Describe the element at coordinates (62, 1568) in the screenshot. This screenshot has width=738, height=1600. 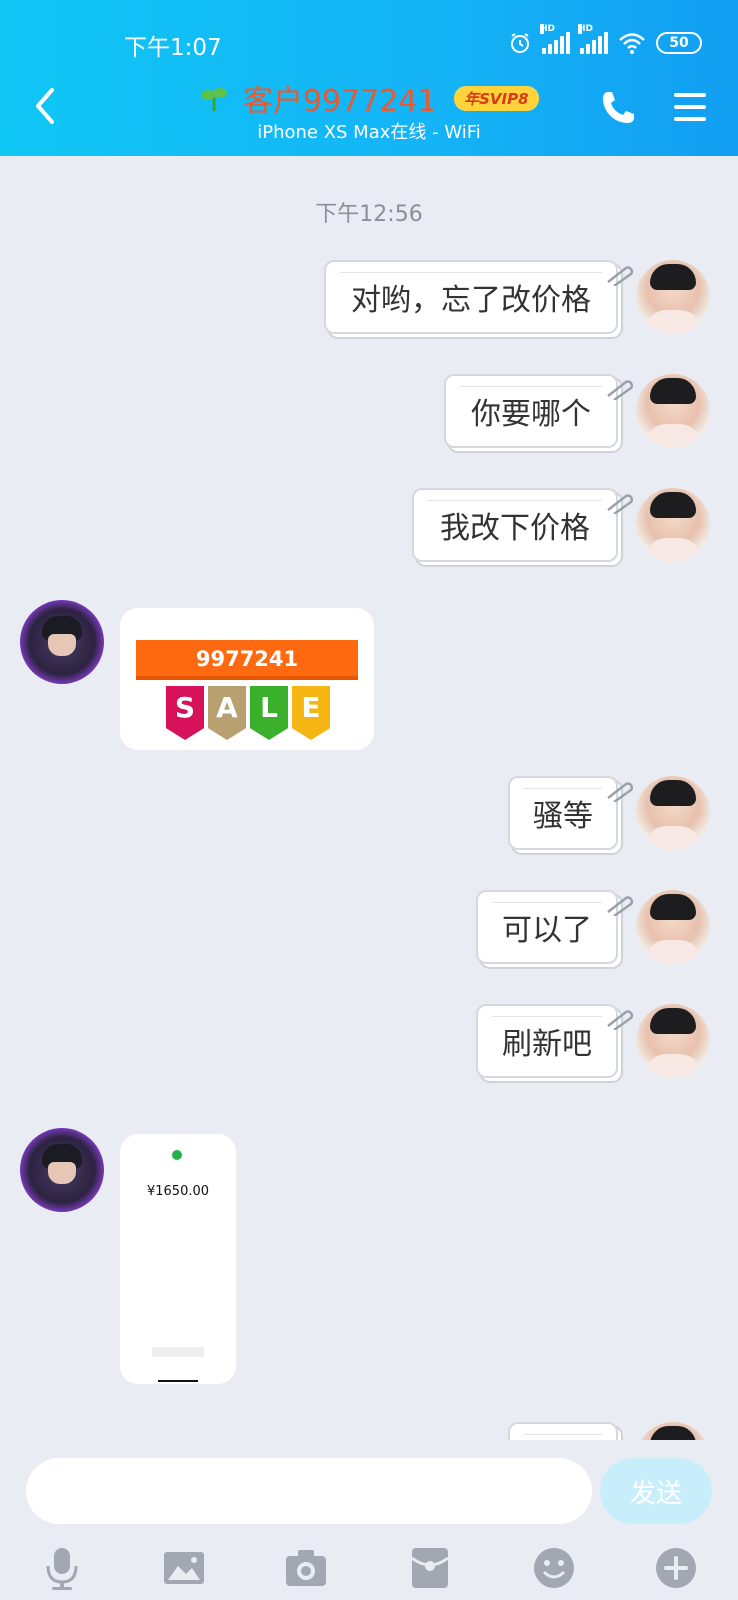
I see `microphone-icon` at that location.